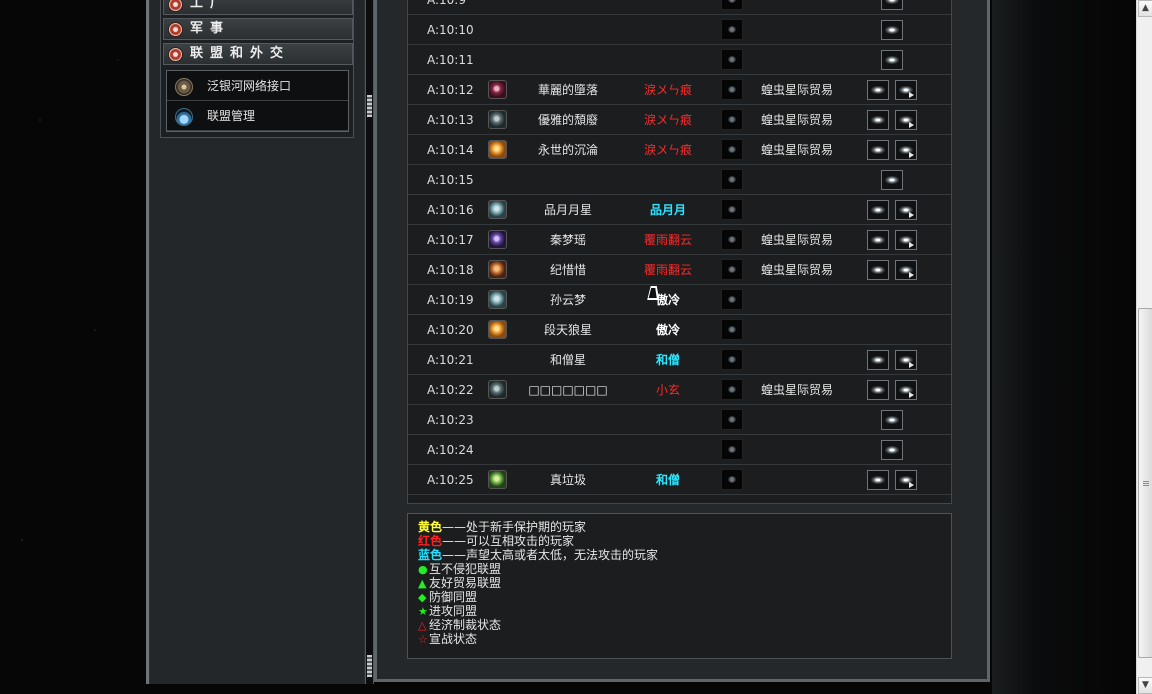 Image resolution: width=1152 pixels, height=694 pixels. Describe the element at coordinates (450, 420) in the screenshot. I see `coordinate-link: A:10:23` at that location.